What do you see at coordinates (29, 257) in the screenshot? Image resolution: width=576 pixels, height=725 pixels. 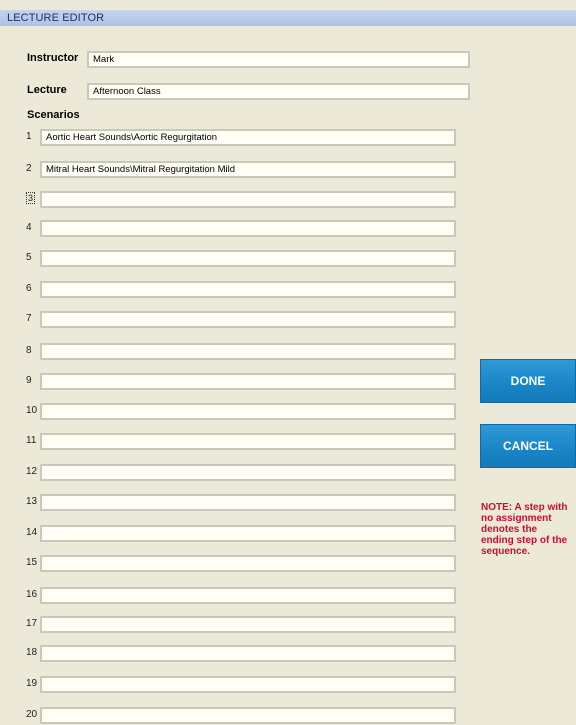 I see `scenario-number-5: 5` at bounding box center [29, 257].